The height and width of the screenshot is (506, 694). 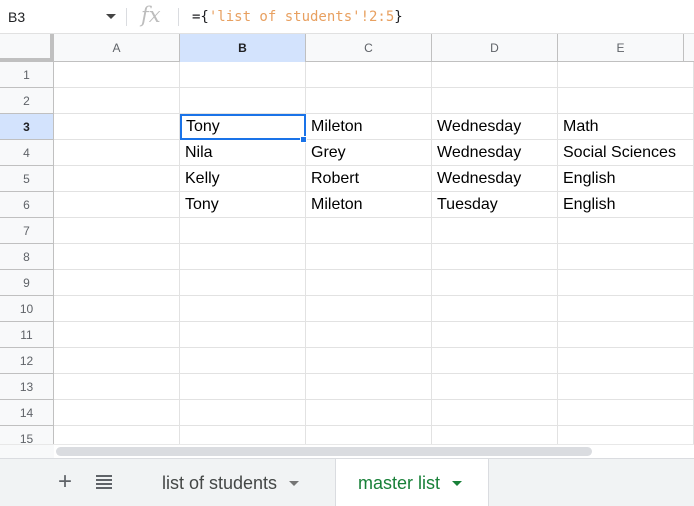 I want to click on cell-e7, so click(x=626, y=231).